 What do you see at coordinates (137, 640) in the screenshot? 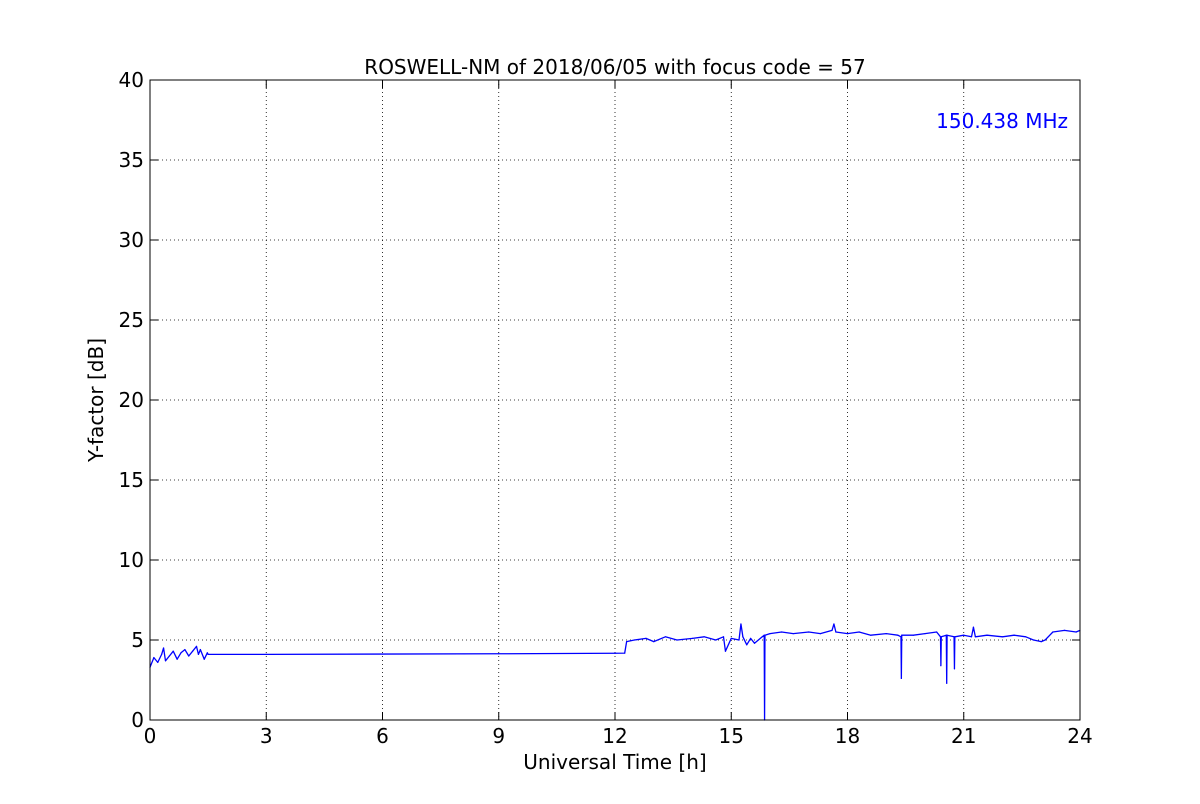
I see `y-tick-label: 5` at bounding box center [137, 640].